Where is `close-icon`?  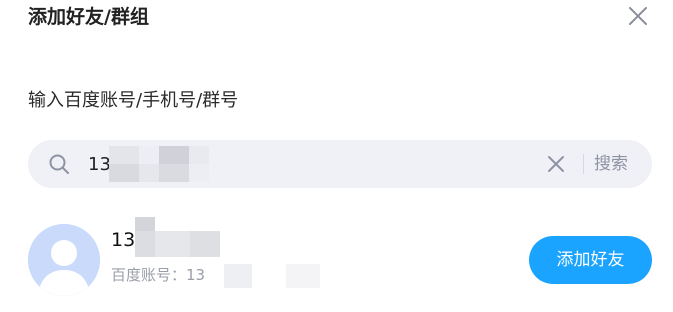 close-icon is located at coordinates (638, 16).